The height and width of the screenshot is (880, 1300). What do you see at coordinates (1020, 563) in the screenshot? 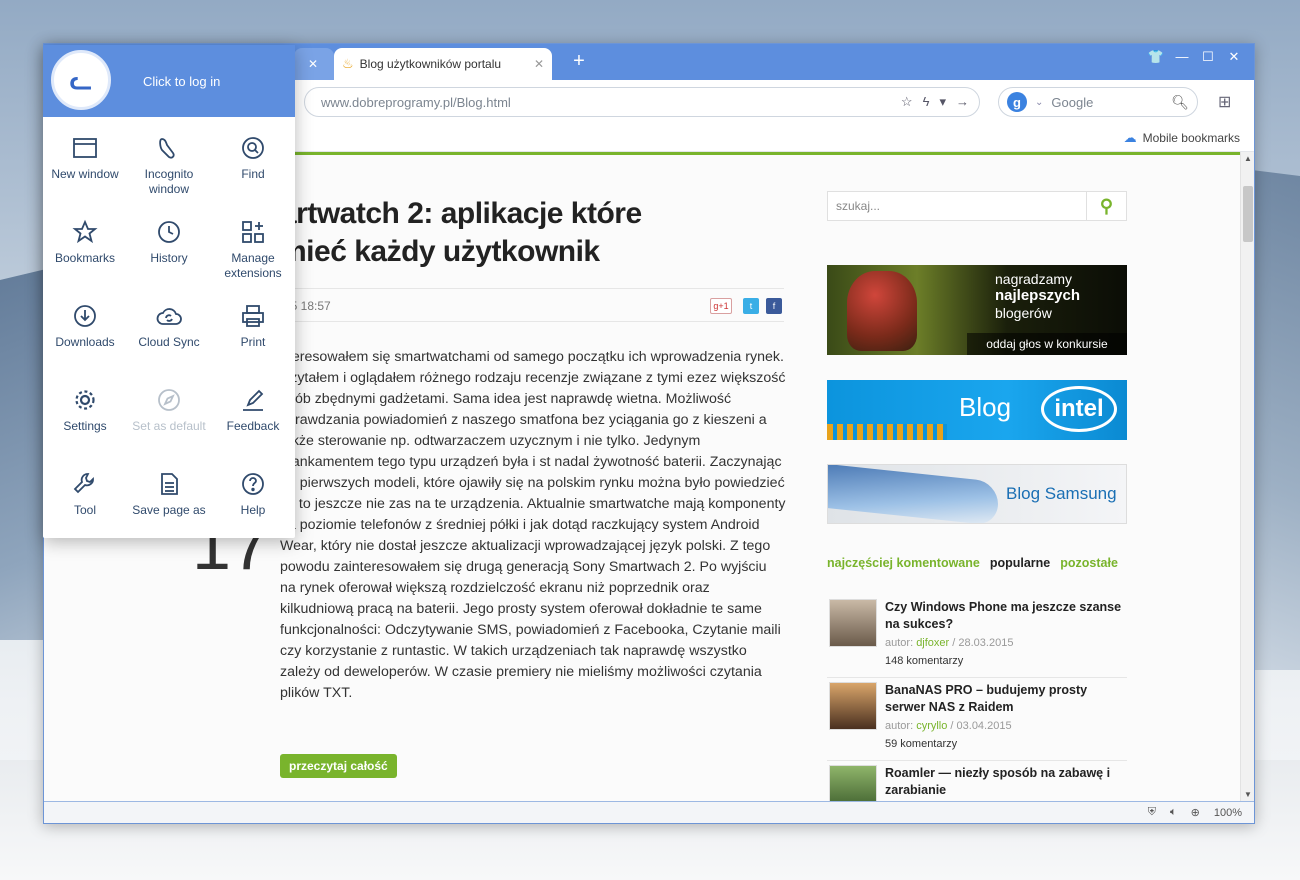
I see `tab-popular: popularne` at bounding box center [1020, 563].